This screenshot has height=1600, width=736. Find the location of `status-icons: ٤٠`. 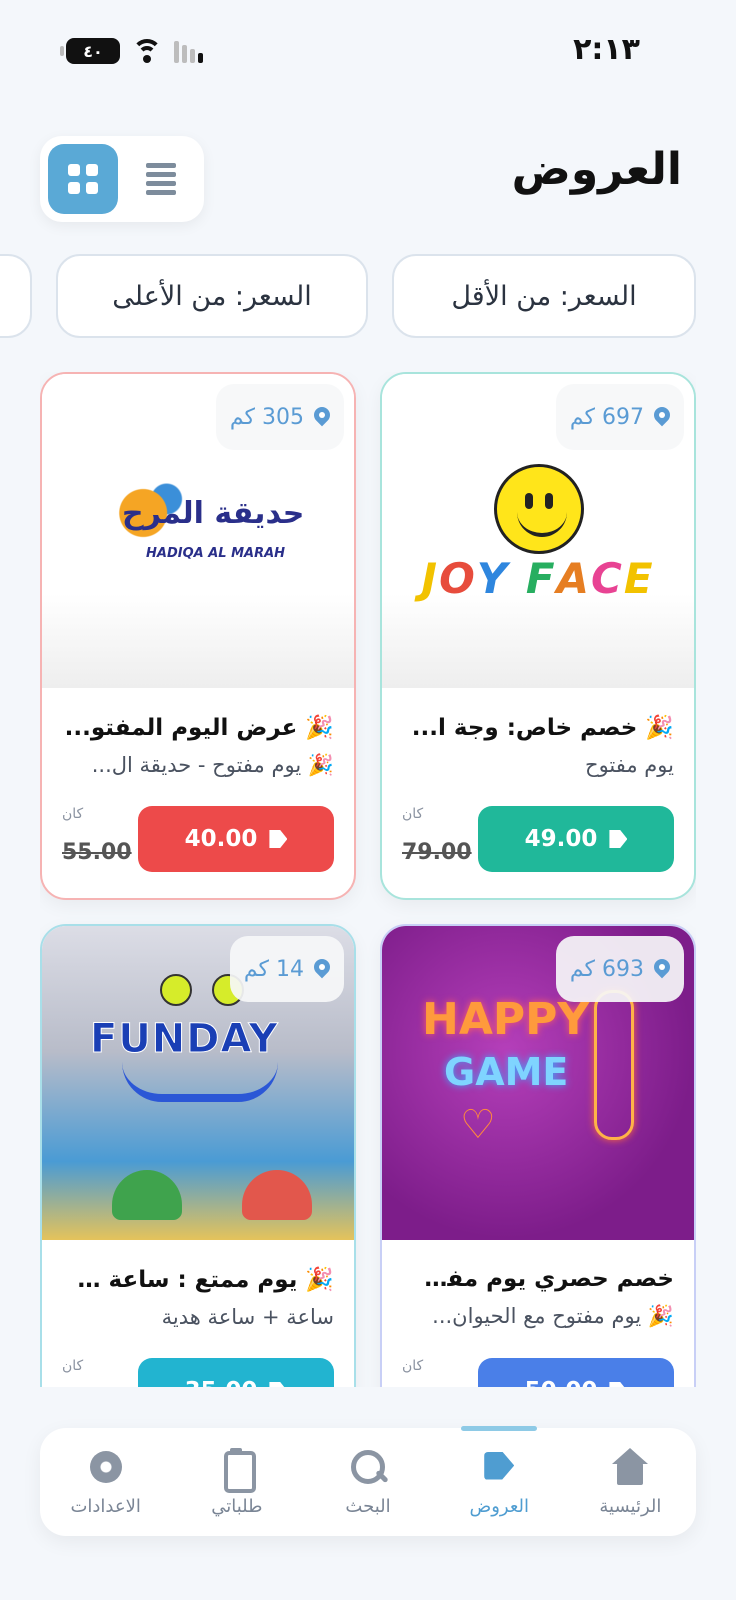

status-icons: ٤٠ is located at coordinates (131, 51).